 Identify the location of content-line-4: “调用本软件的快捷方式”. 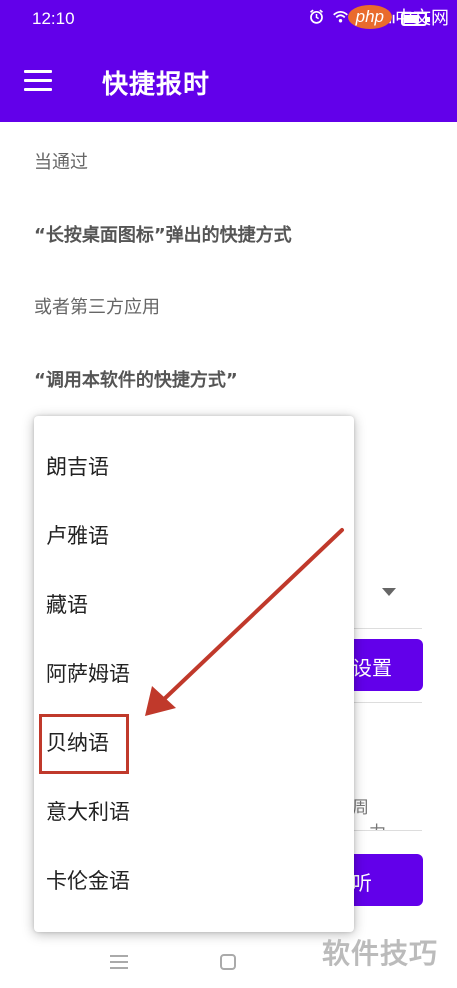
(136, 380).